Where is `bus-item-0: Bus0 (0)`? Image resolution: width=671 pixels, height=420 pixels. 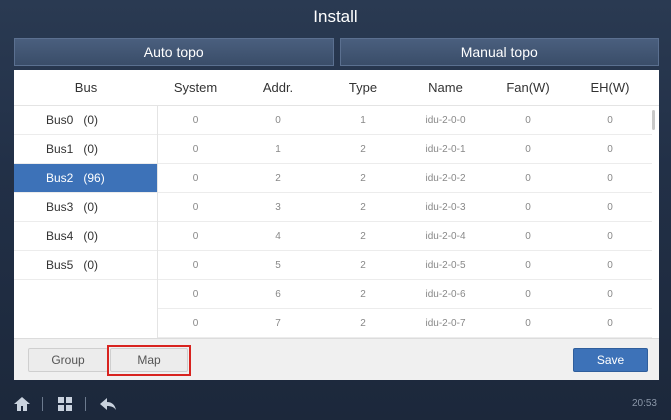 bus-item-0: Bus0 (0) is located at coordinates (85, 120).